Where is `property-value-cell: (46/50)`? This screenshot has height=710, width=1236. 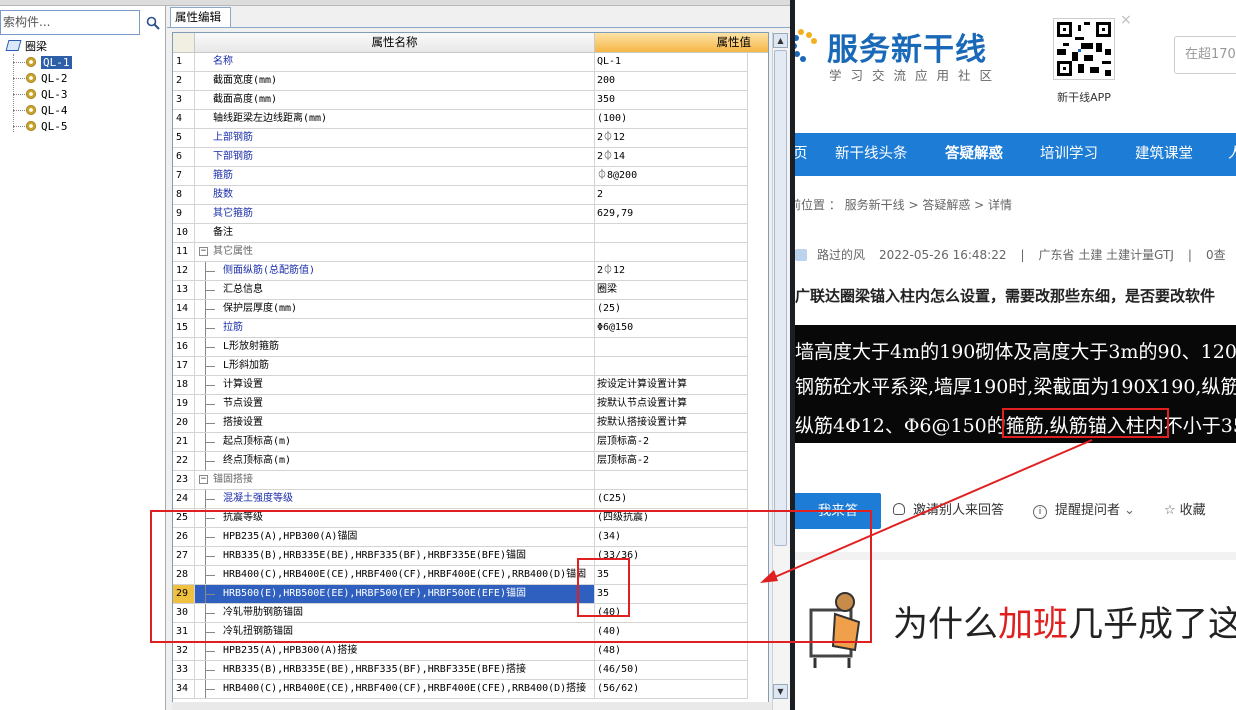
property-value-cell: (46/50) is located at coordinates (671, 670).